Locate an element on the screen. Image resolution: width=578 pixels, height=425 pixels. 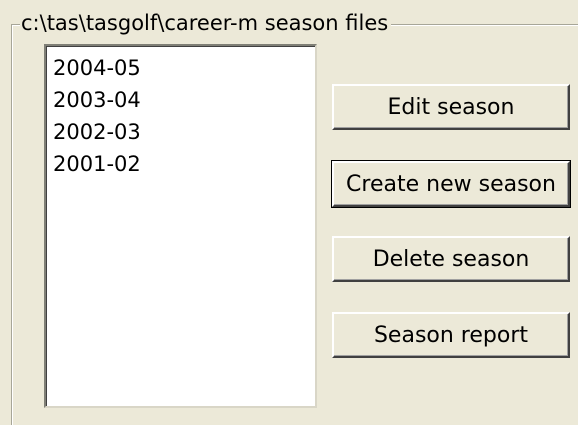
delete-season-button: Delete season is located at coordinates (451, 259).